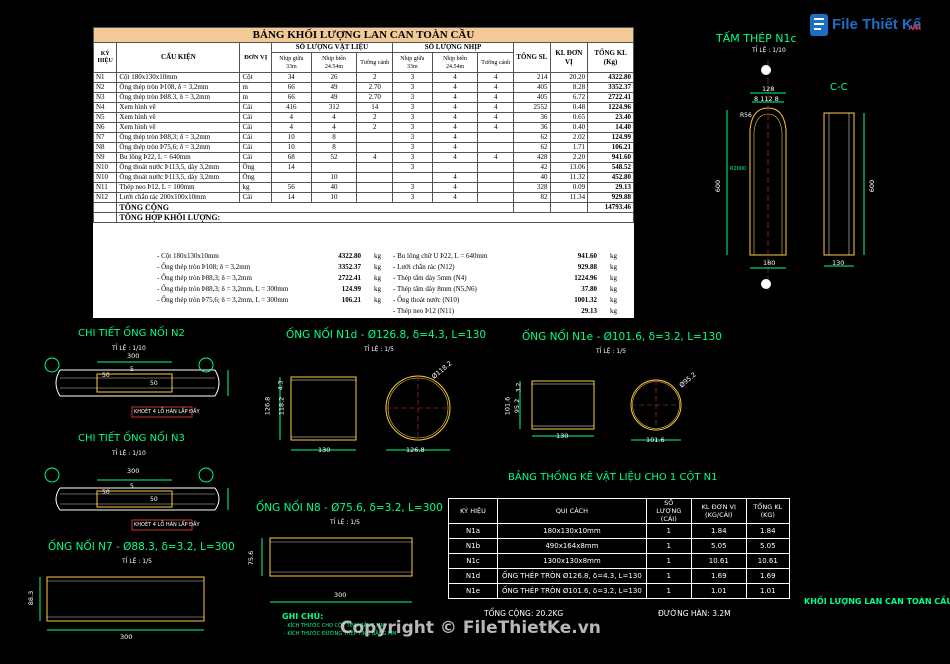 Image resolution: width=950 pixels, height=664 pixels. What do you see at coordinates (694, 613) in the screenshot?
I see `tk-weld: ĐƯỜNG HÀN: 3.2M` at bounding box center [694, 613].